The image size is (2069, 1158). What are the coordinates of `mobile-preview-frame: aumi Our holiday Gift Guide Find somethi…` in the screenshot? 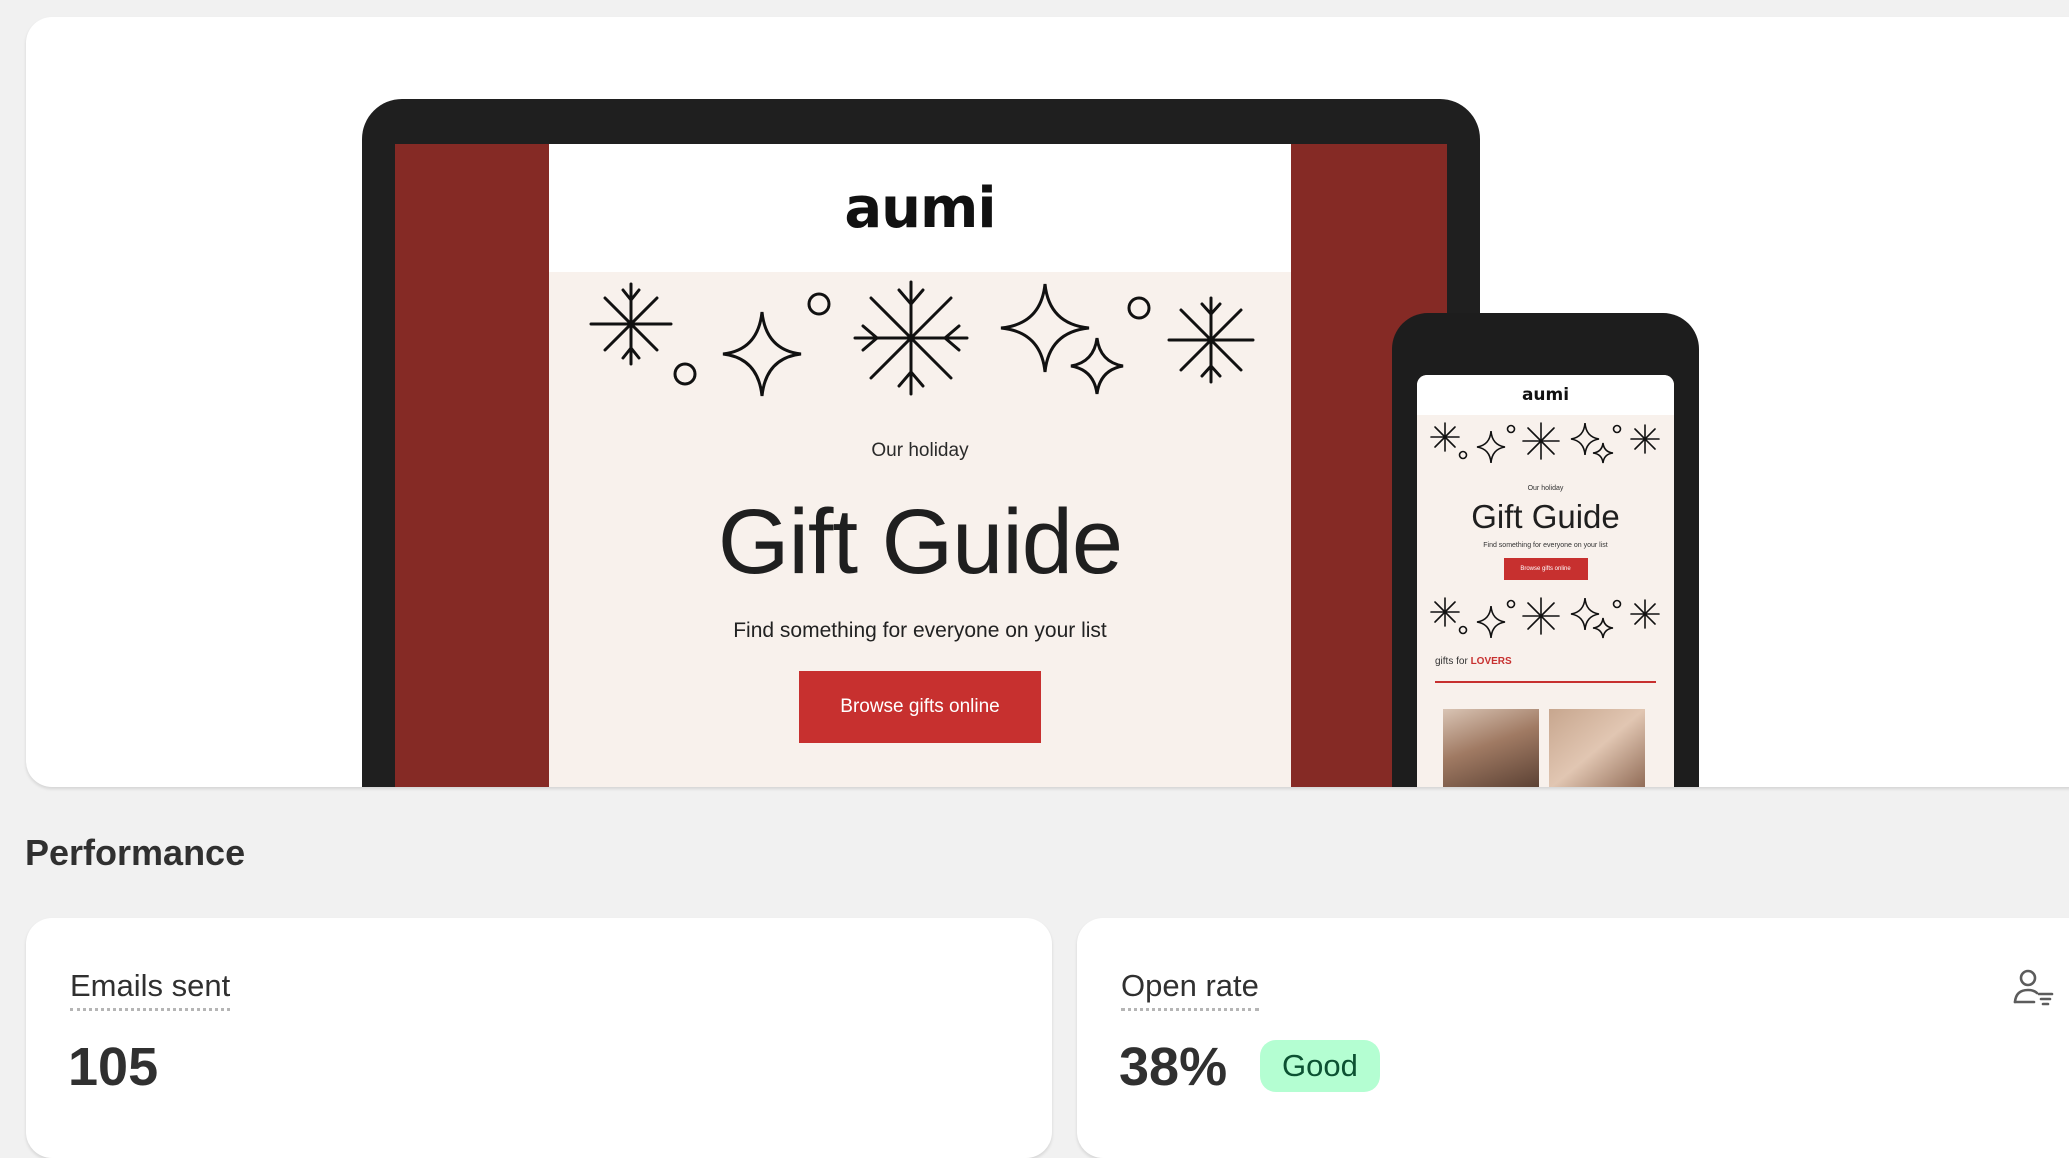 It's located at (1545, 550).